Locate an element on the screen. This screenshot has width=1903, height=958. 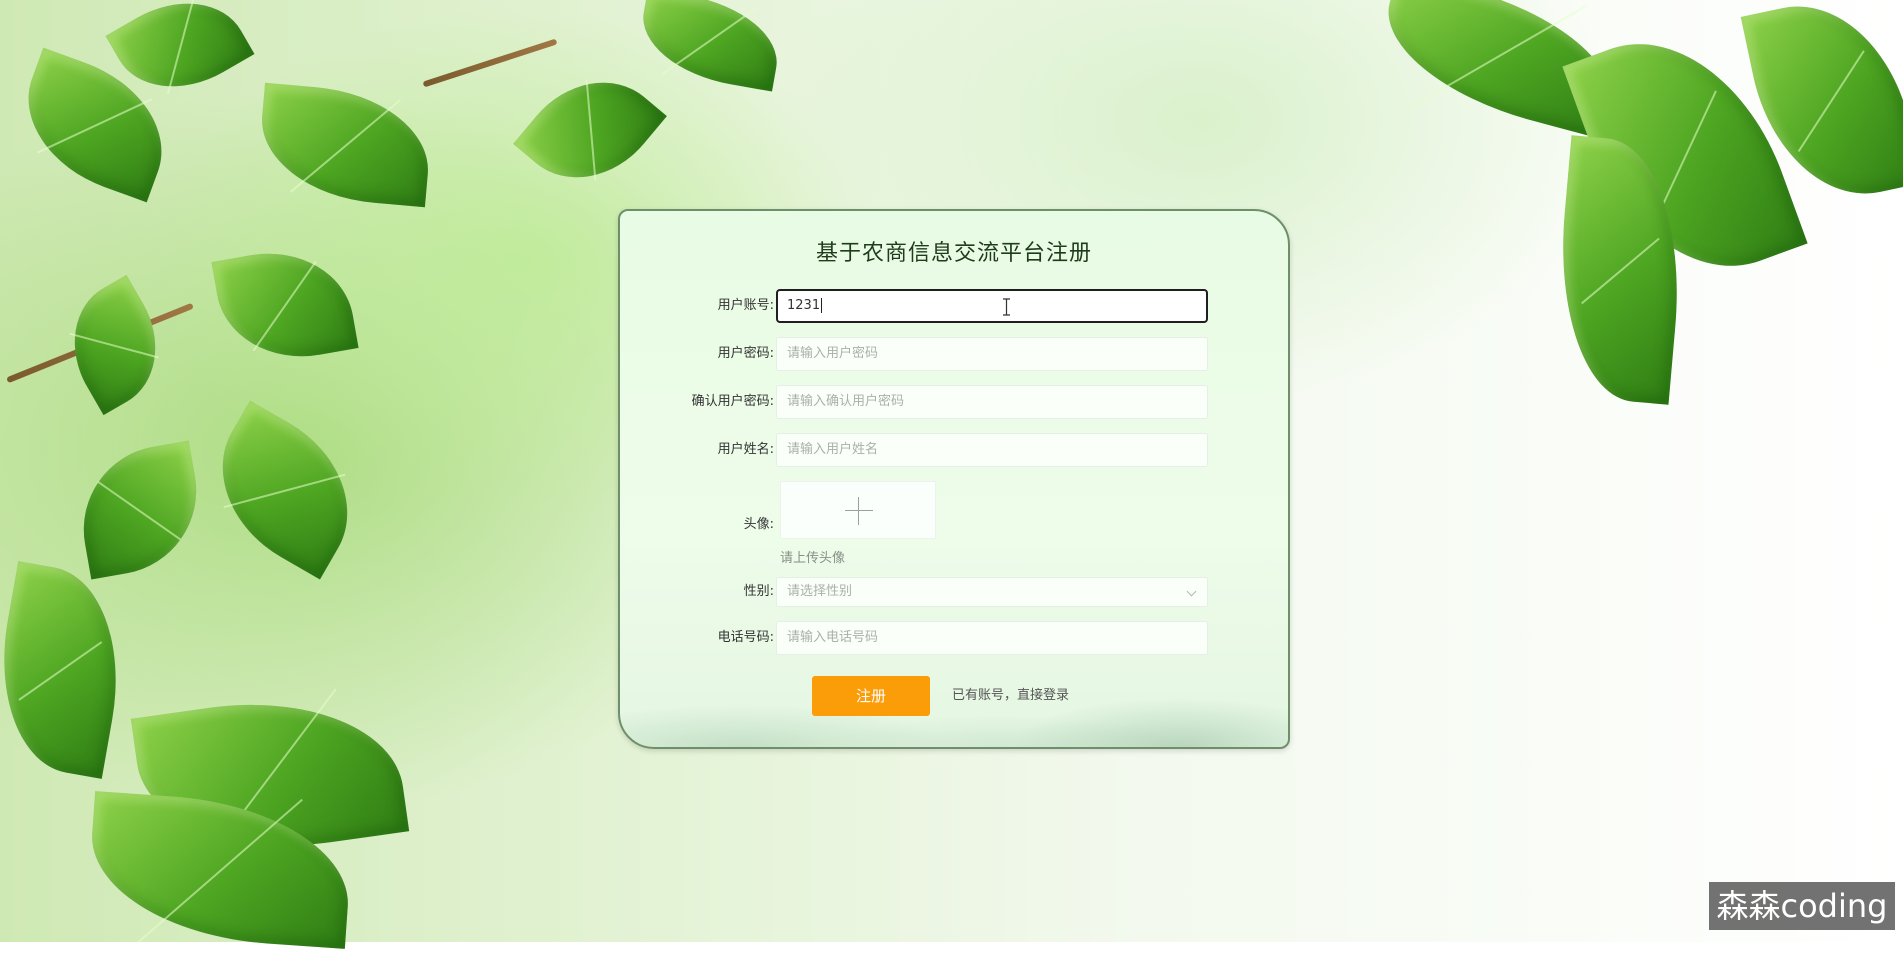
phone-input: 请输入电话号码 is located at coordinates (992, 638).